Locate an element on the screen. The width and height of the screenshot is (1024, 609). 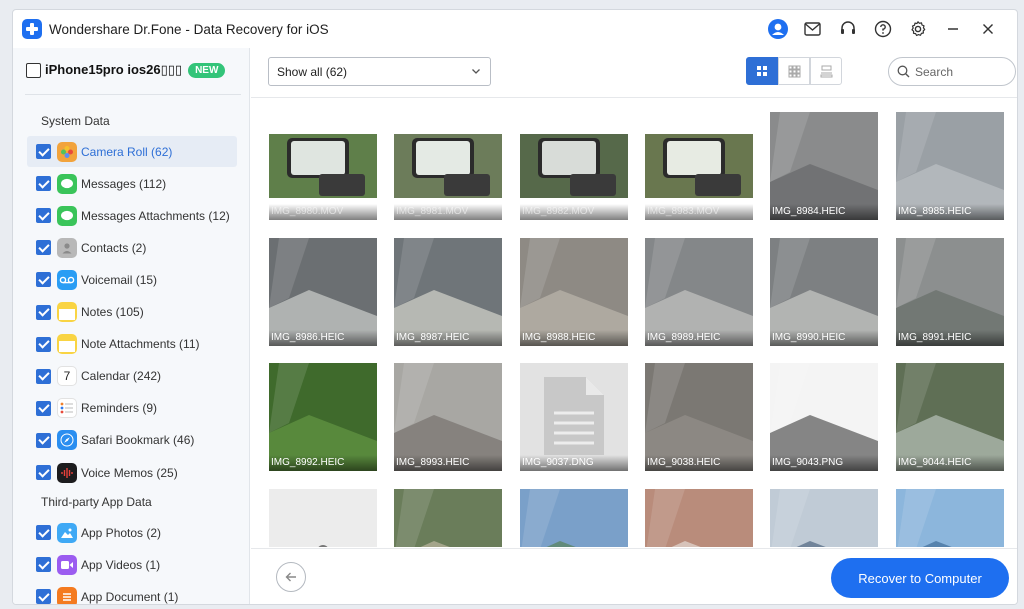
device-name: iPhone15pro ios26▯▯▯ is located at coordinates (114, 69).